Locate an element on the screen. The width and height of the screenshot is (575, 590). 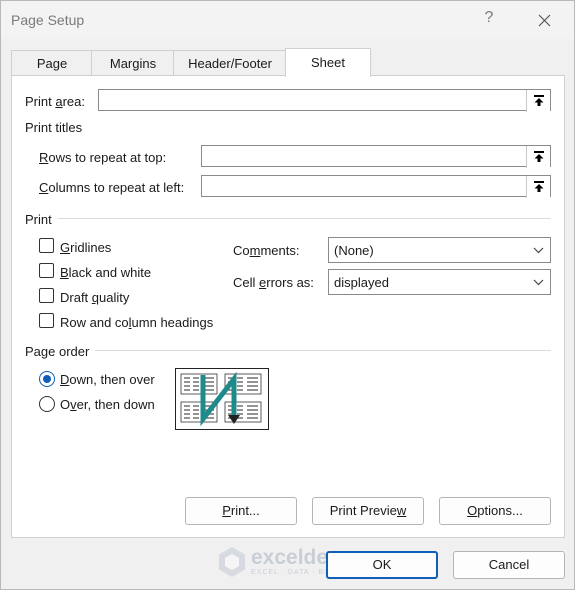
cell-errors-label: Cell errors as: is located at coordinates (273, 282).